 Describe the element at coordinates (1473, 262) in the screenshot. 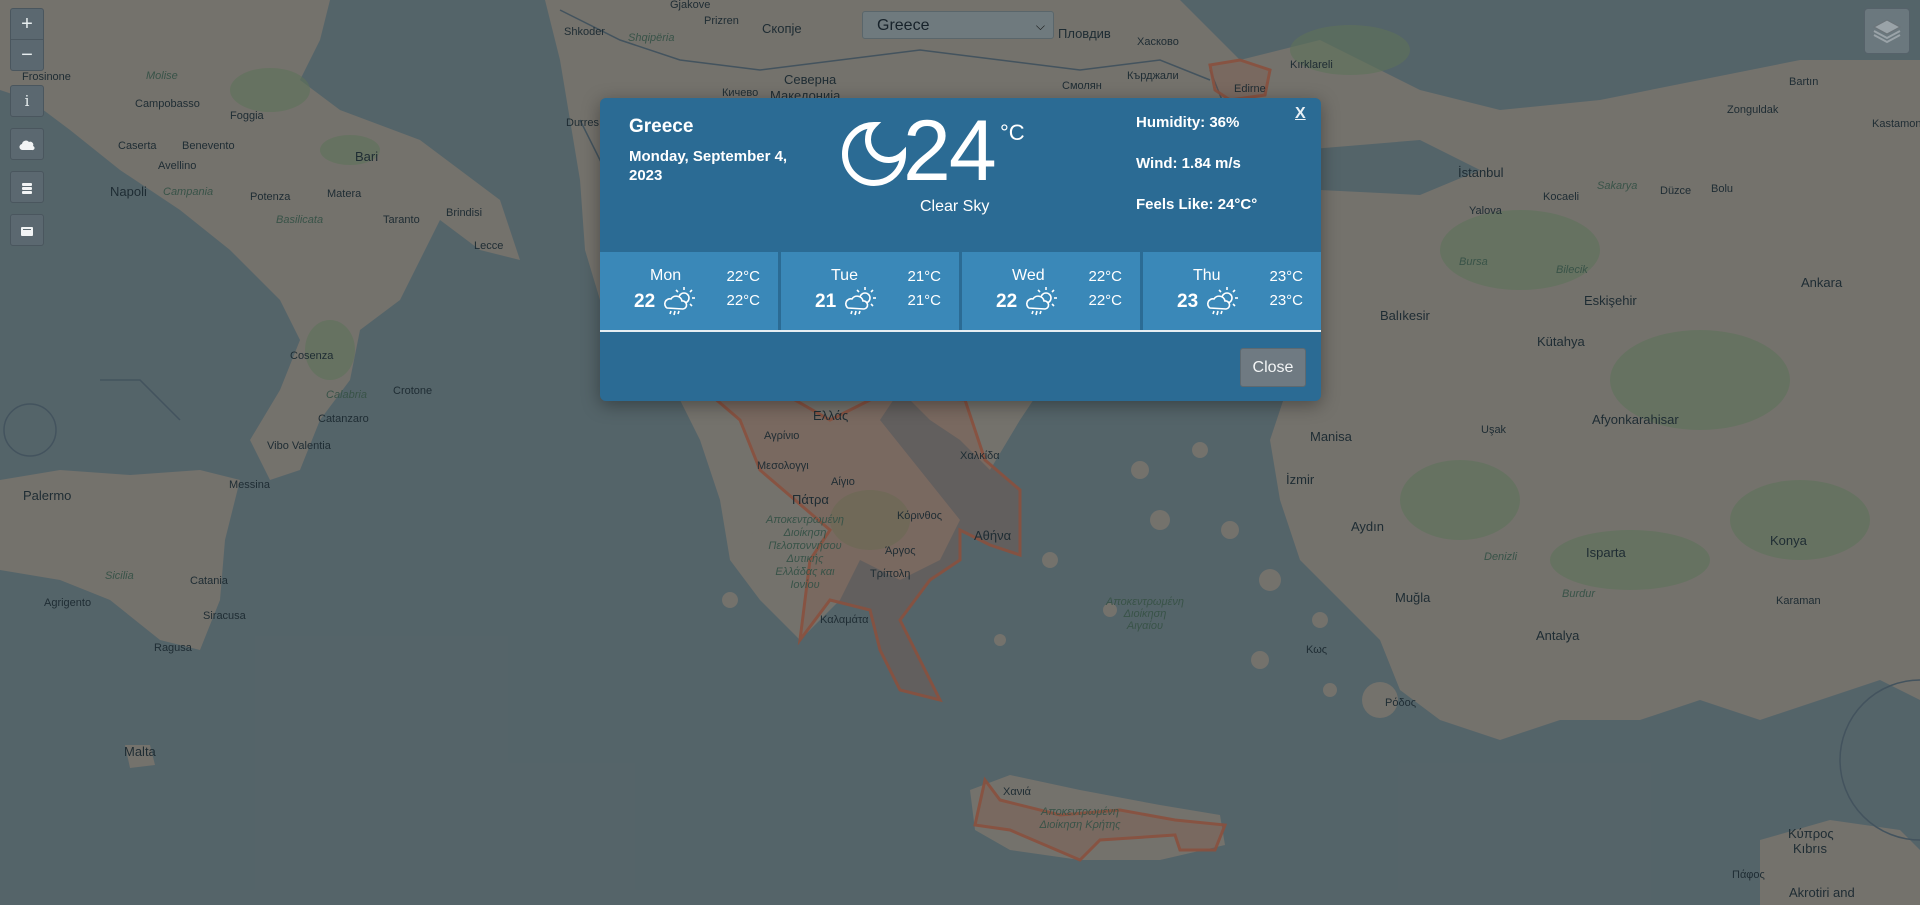

I see `map-label: Bursa` at that location.